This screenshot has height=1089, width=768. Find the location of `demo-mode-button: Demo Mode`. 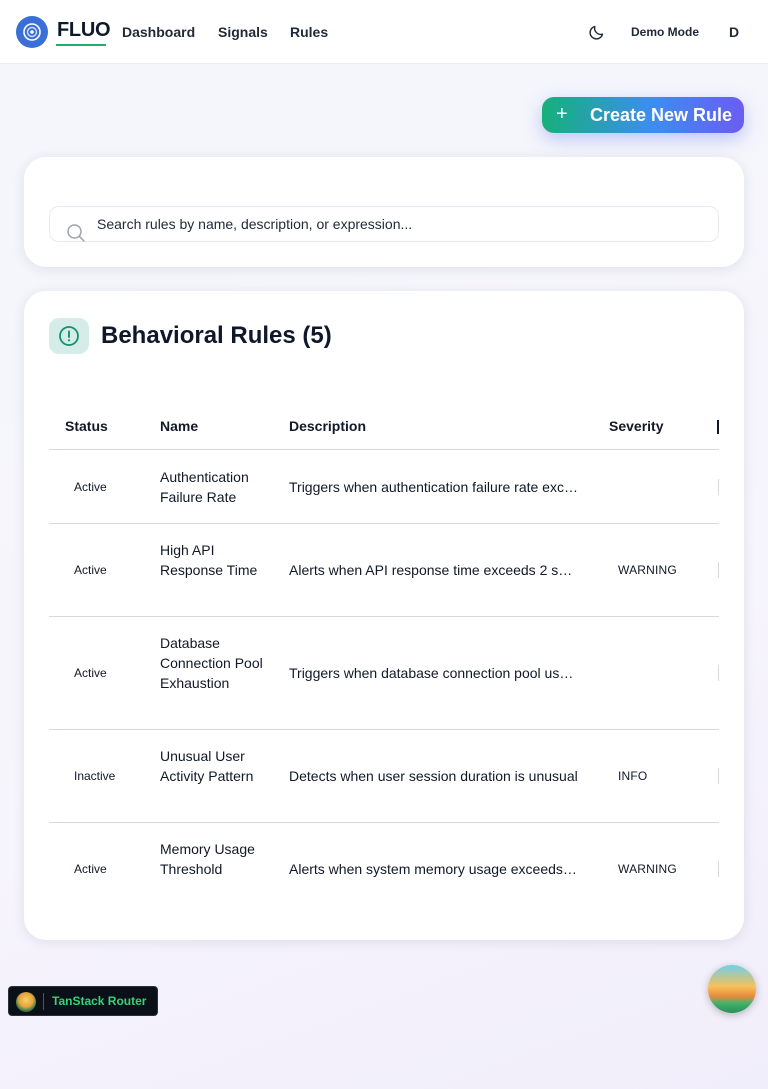

demo-mode-button: Demo Mode is located at coordinates (665, 32).